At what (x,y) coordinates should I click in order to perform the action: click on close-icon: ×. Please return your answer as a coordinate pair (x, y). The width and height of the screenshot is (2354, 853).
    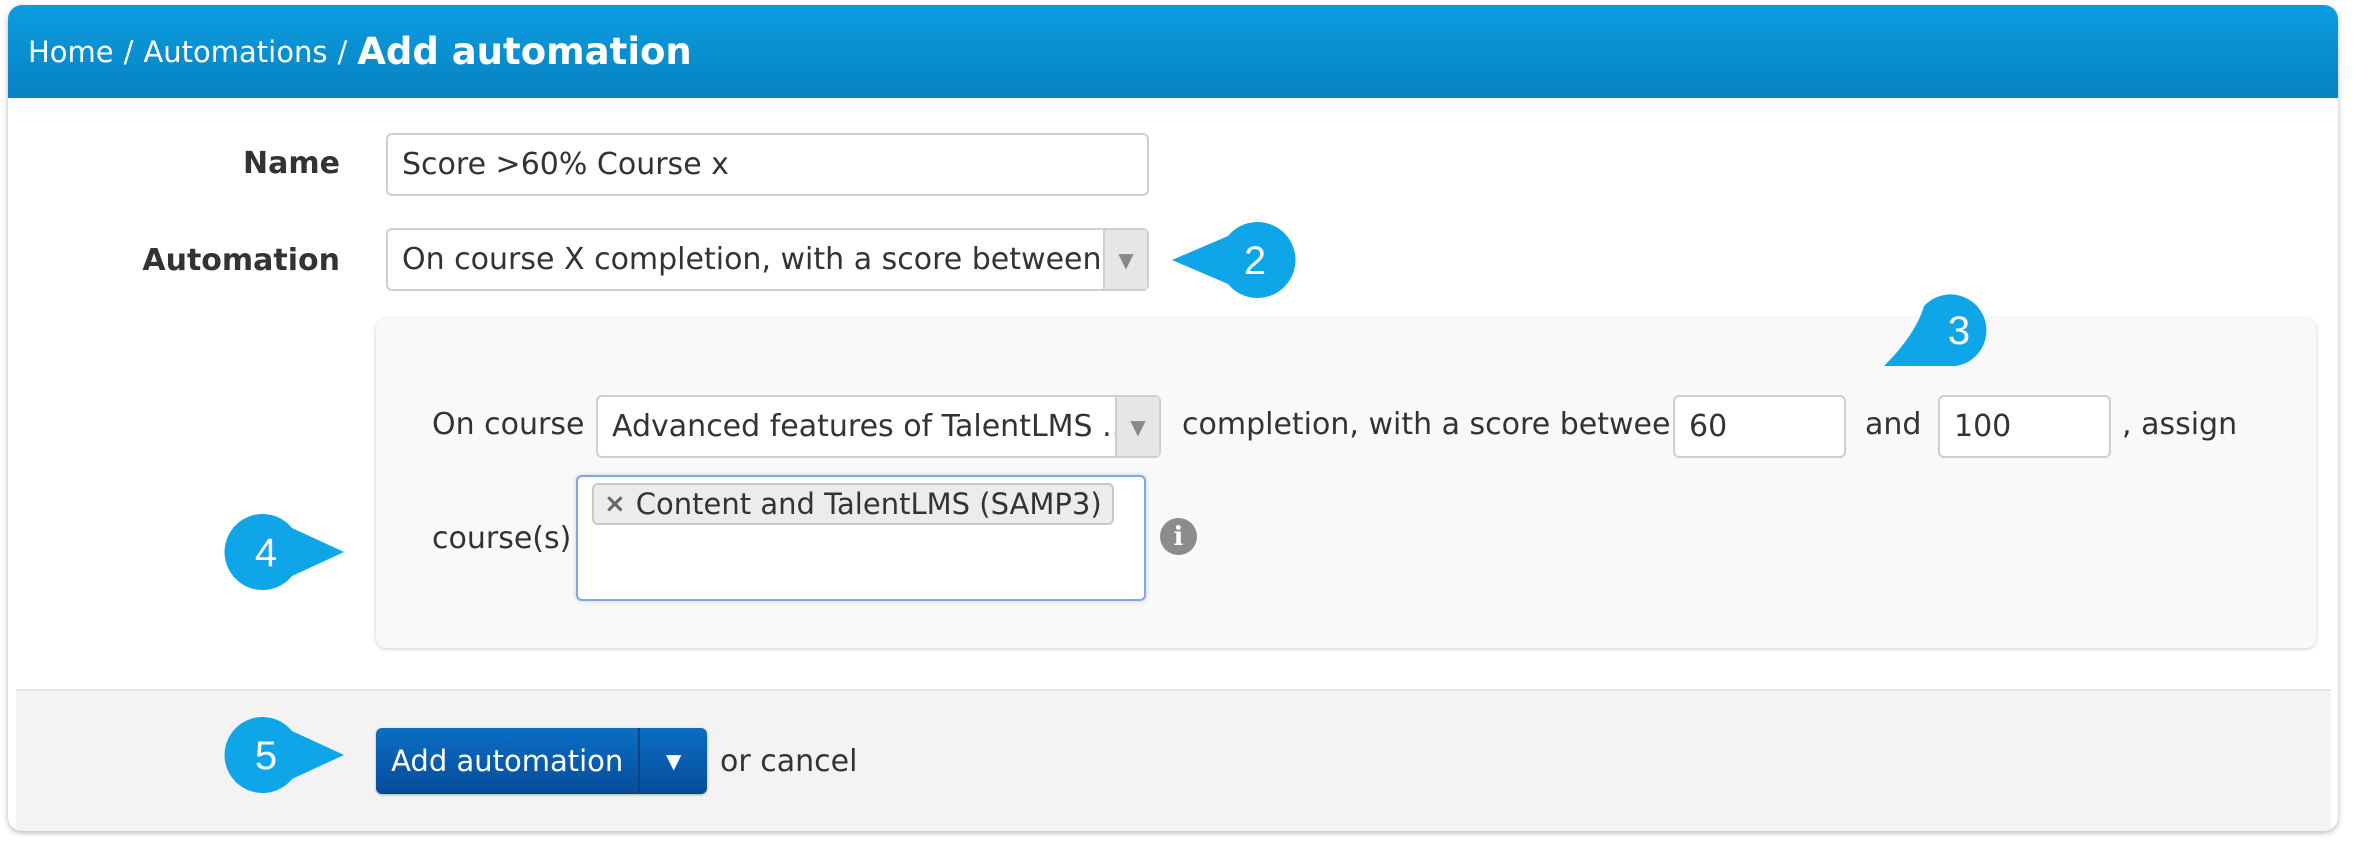
    Looking at the image, I should click on (615, 504).